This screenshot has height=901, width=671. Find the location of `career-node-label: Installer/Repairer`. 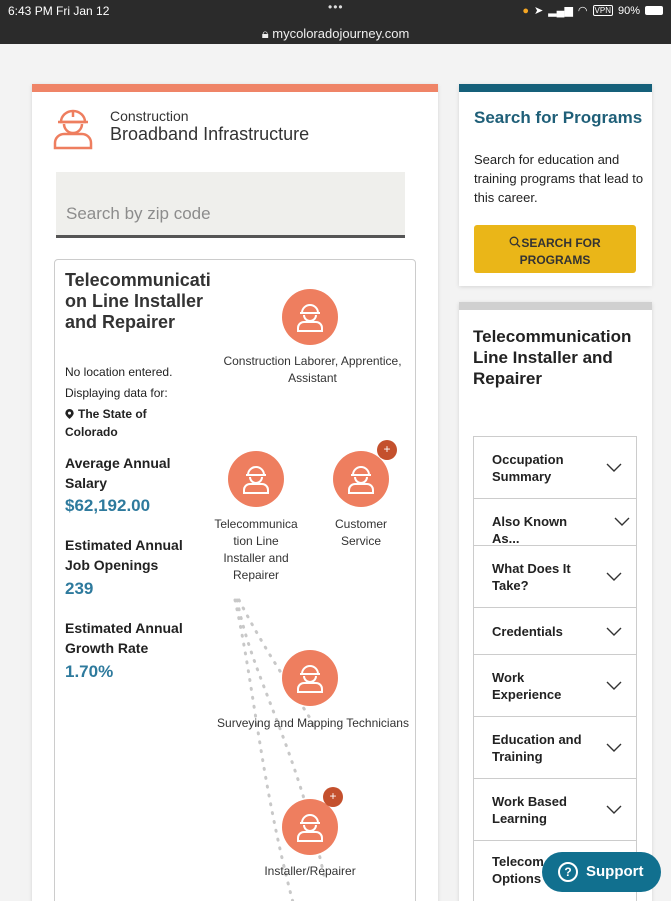

career-node-label: Installer/Repairer is located at coordinates (310, 871).